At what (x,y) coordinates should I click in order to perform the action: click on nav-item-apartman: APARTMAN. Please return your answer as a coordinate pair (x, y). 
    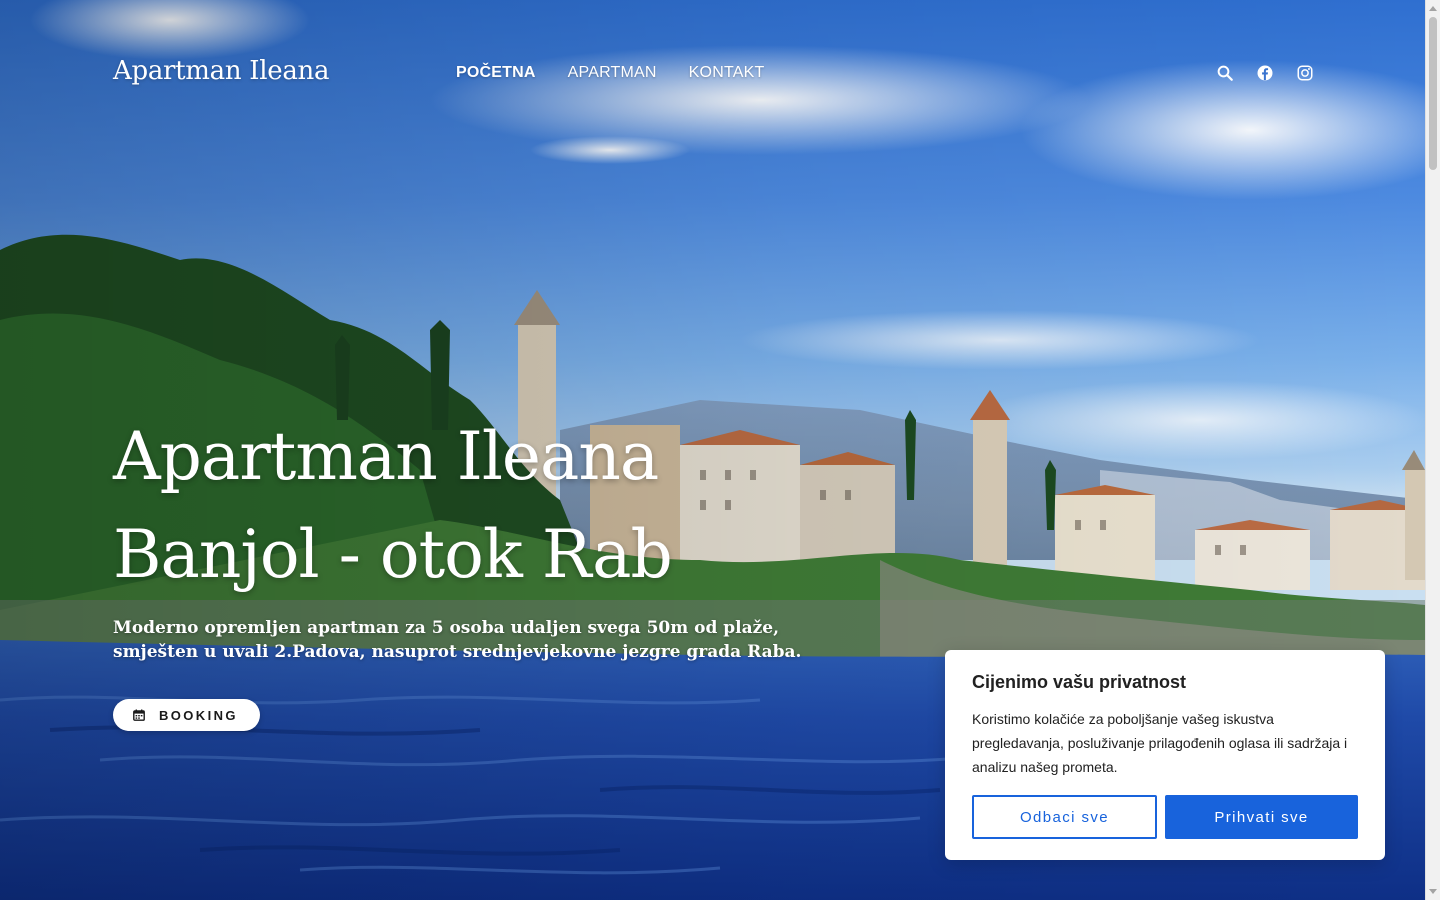
    Looking at the image, I should click on (612, 73).